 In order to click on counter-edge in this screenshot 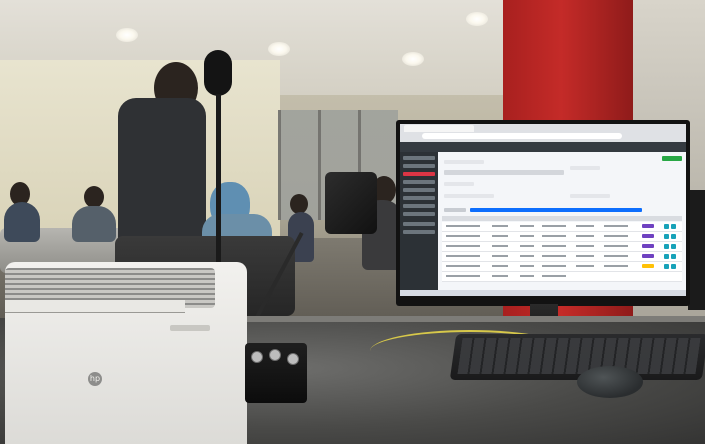, I will do `click(467, 319)`.